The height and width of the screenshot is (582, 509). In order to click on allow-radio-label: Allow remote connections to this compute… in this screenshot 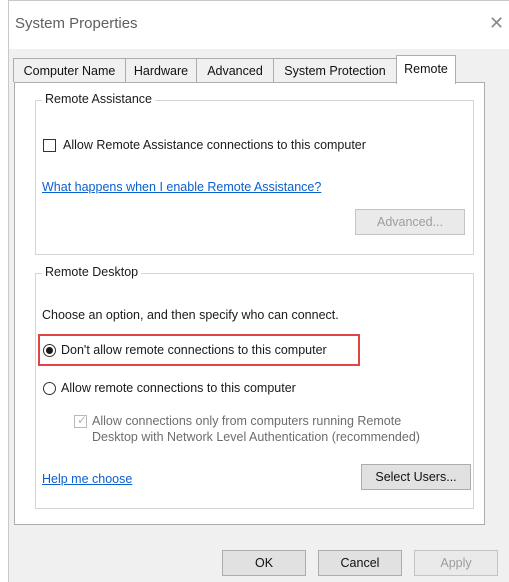, I will do `click(178, 388)`.